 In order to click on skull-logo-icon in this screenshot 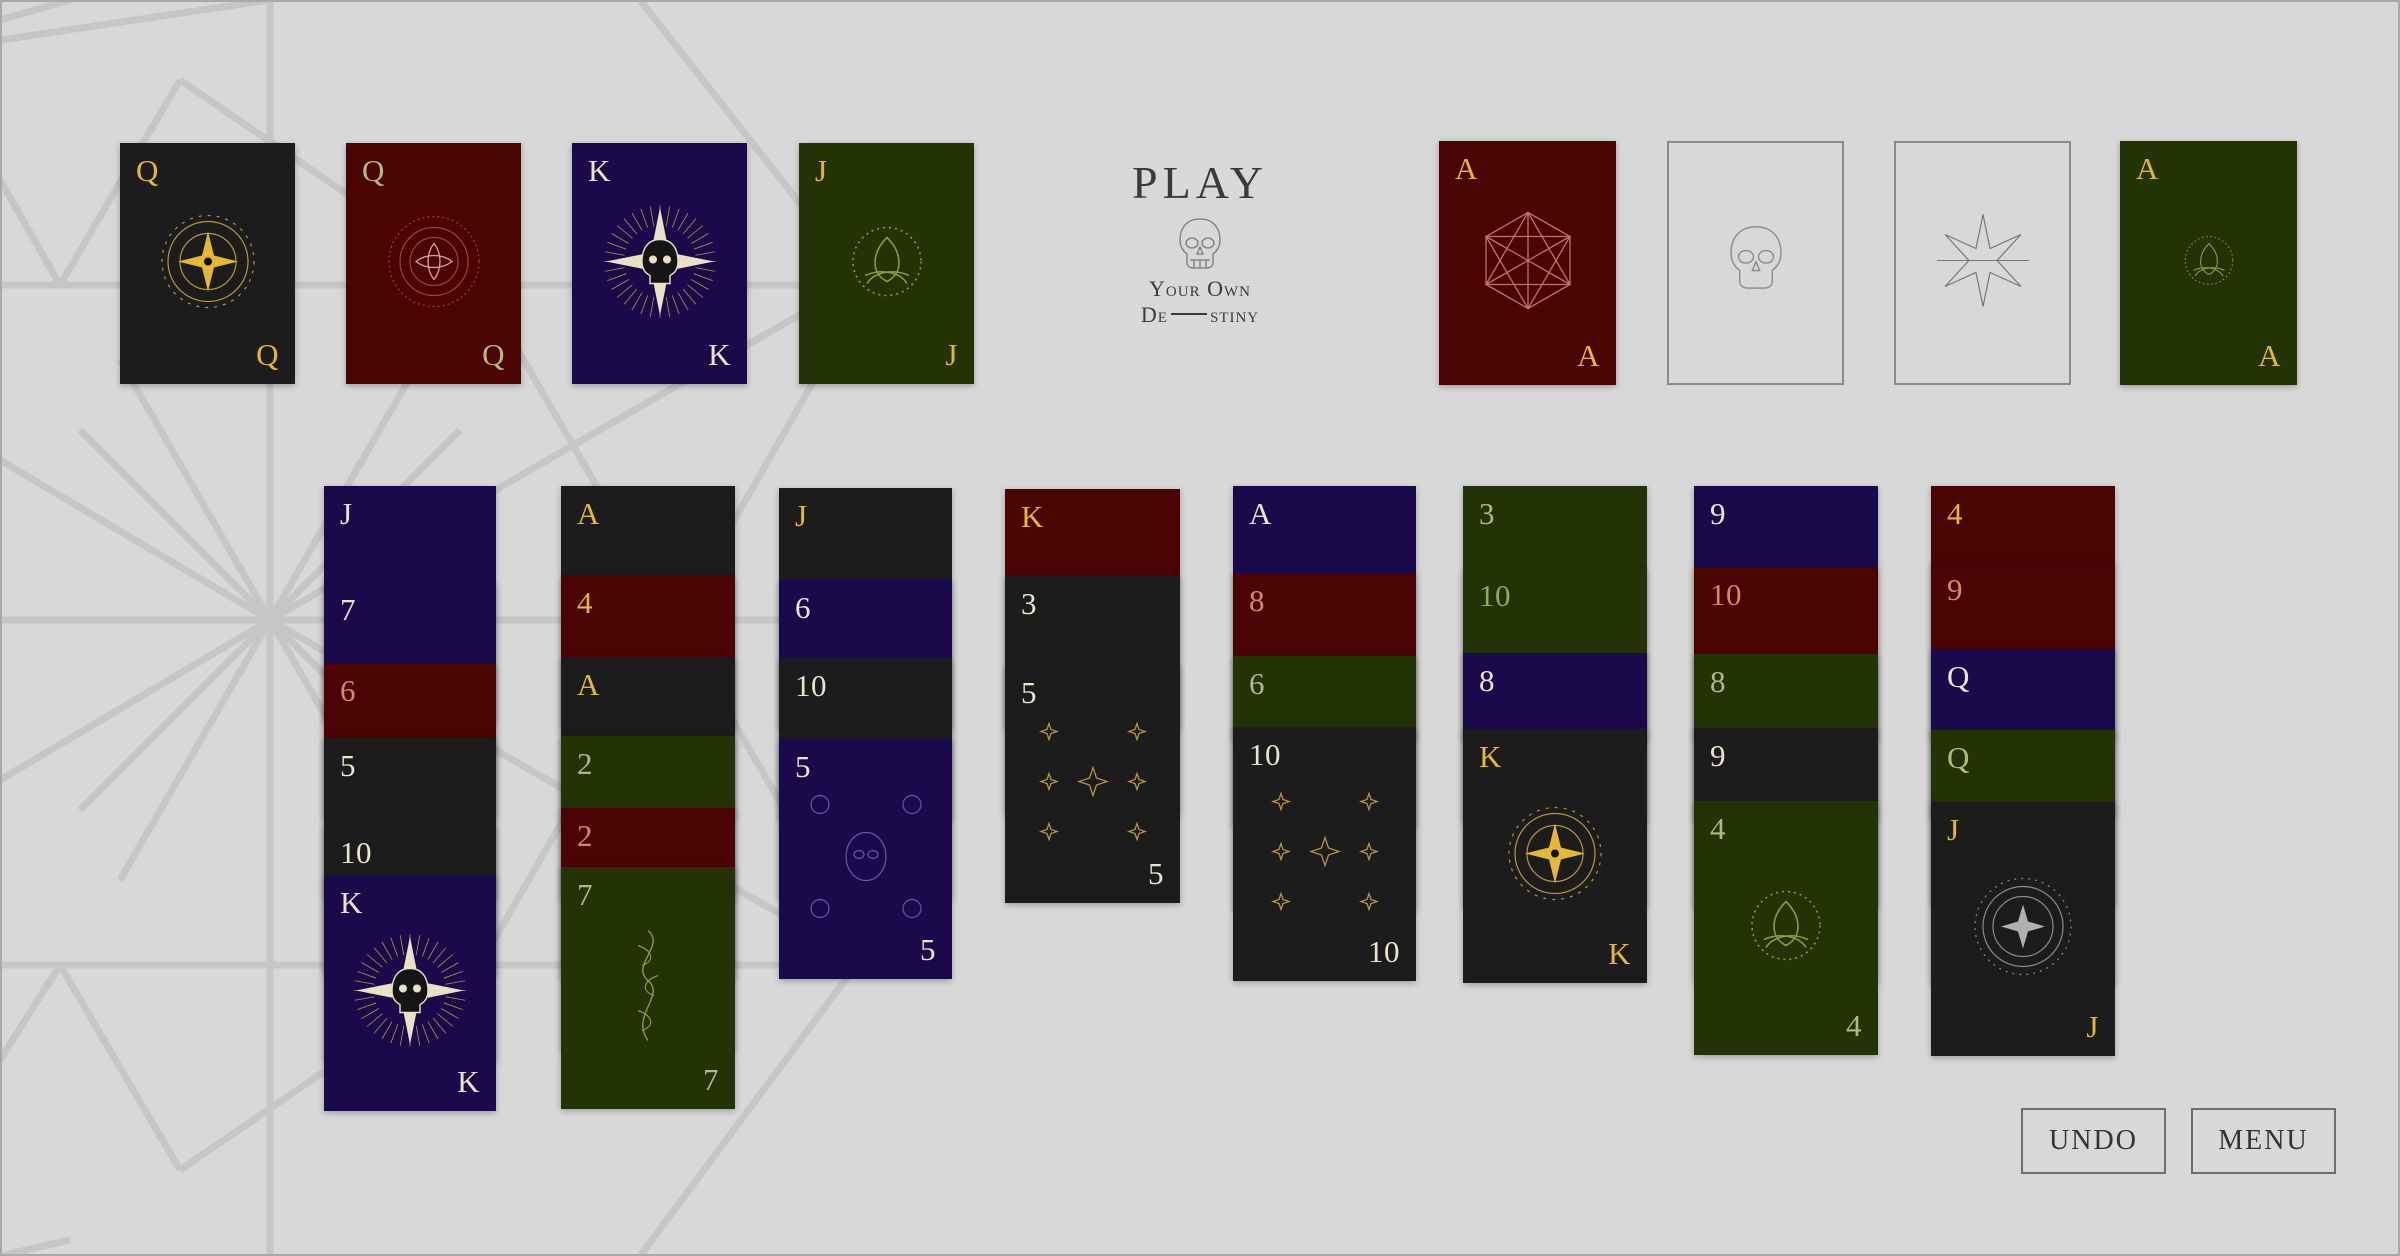, I will do `click(1200, 243)`.